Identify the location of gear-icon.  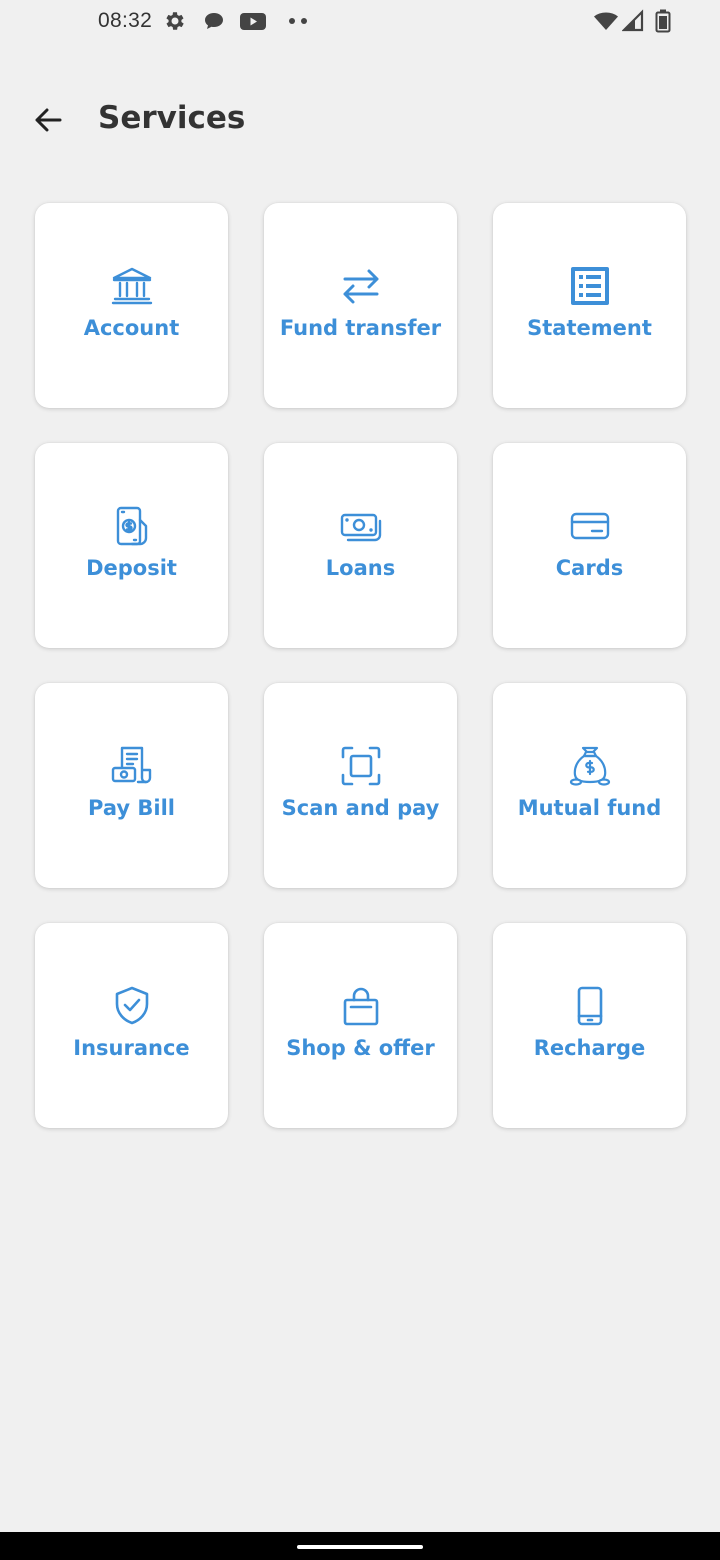
(175, 21).